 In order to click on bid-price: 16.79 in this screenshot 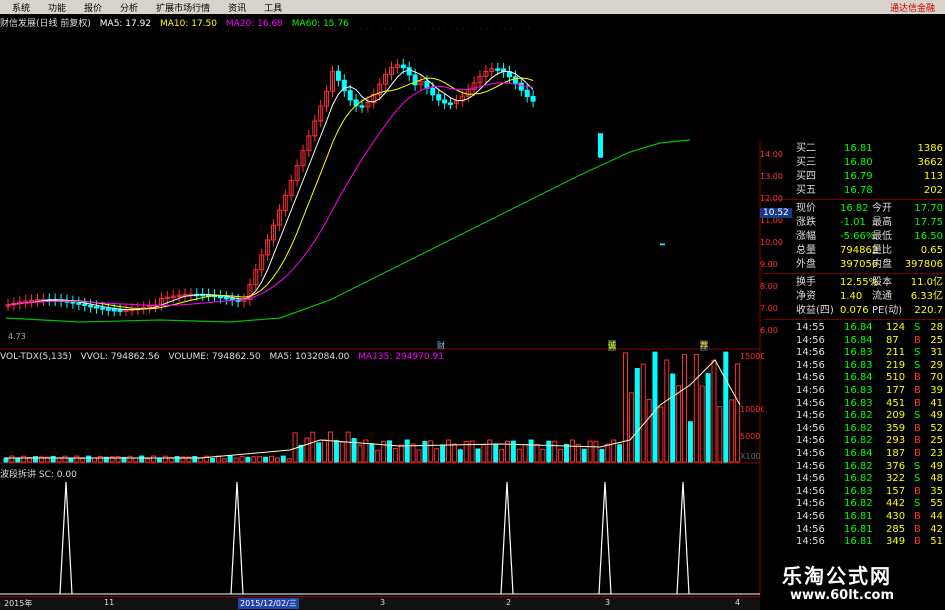, I will do `click(858, 176)`.